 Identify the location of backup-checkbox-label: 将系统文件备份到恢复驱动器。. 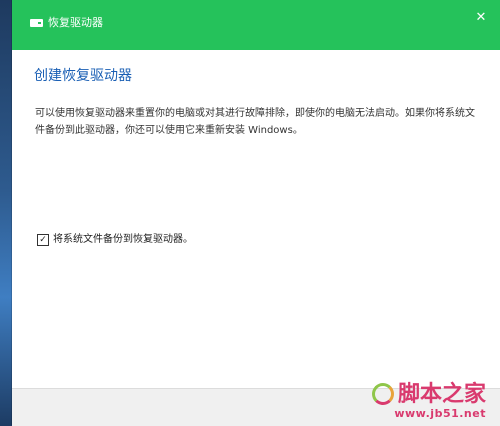
(123, 240).